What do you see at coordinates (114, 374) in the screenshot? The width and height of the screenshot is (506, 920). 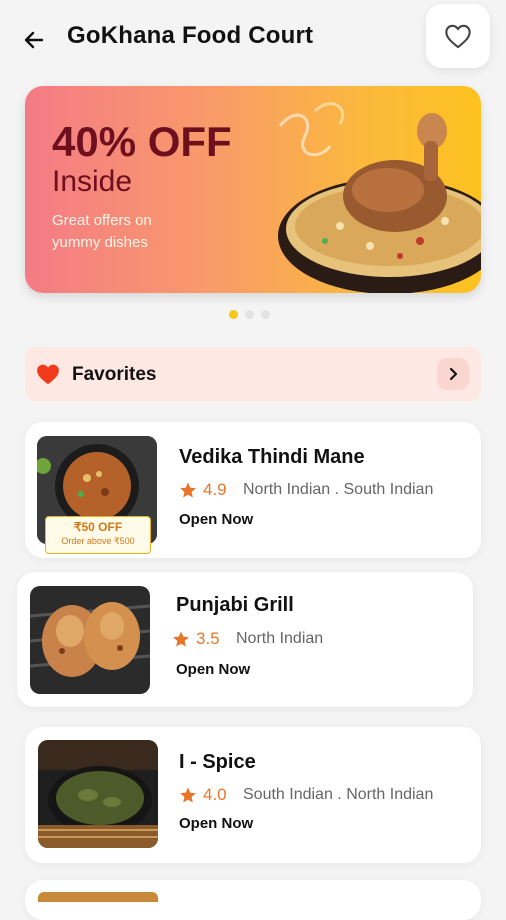 I see `favorites-label: Favorites` at bounding box center [114, 374].